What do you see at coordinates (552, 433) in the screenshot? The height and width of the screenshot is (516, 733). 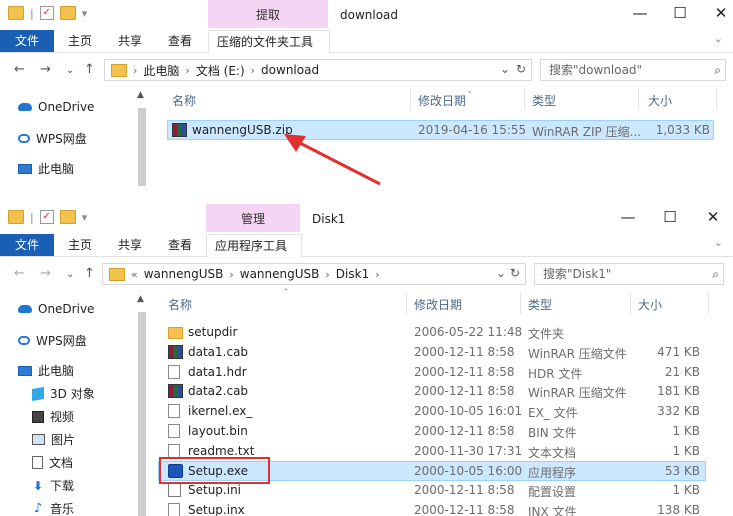 I see `file-type: BIN 文件` at bounding box center [552, 433].